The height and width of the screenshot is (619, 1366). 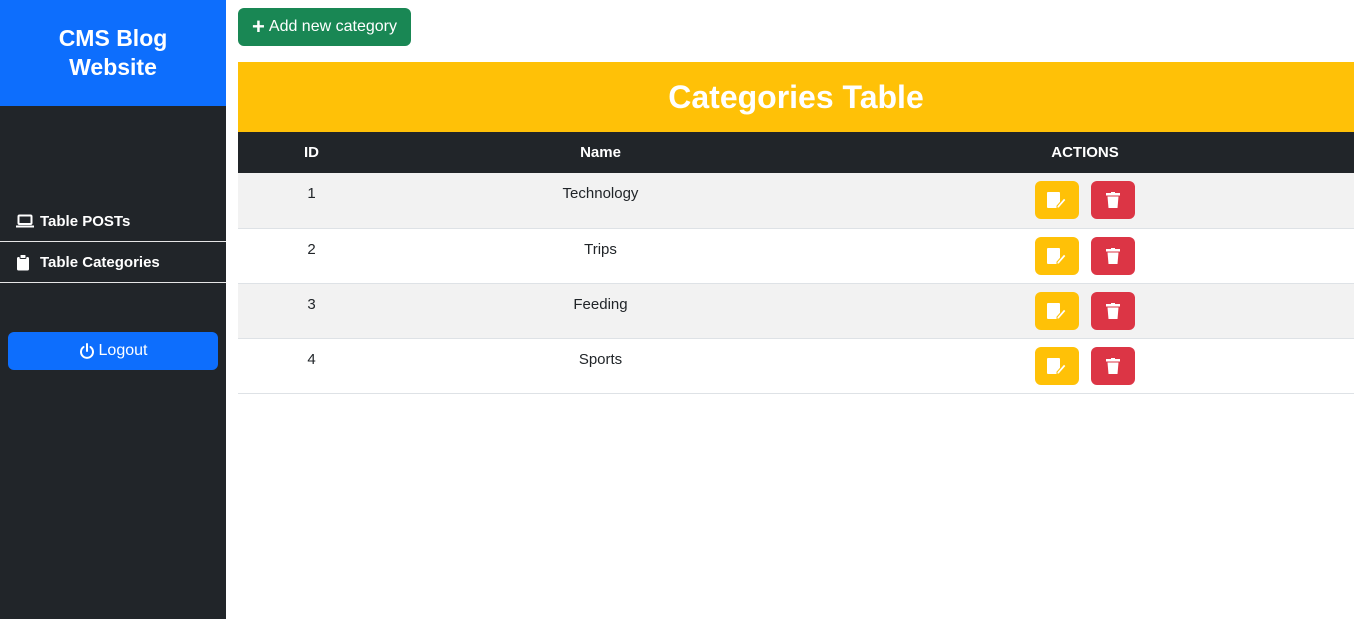 What do you see at coordinates (796, 200) in the screenshot?
I see `table-row: 1 Technology` at bounding box center [796, 200].